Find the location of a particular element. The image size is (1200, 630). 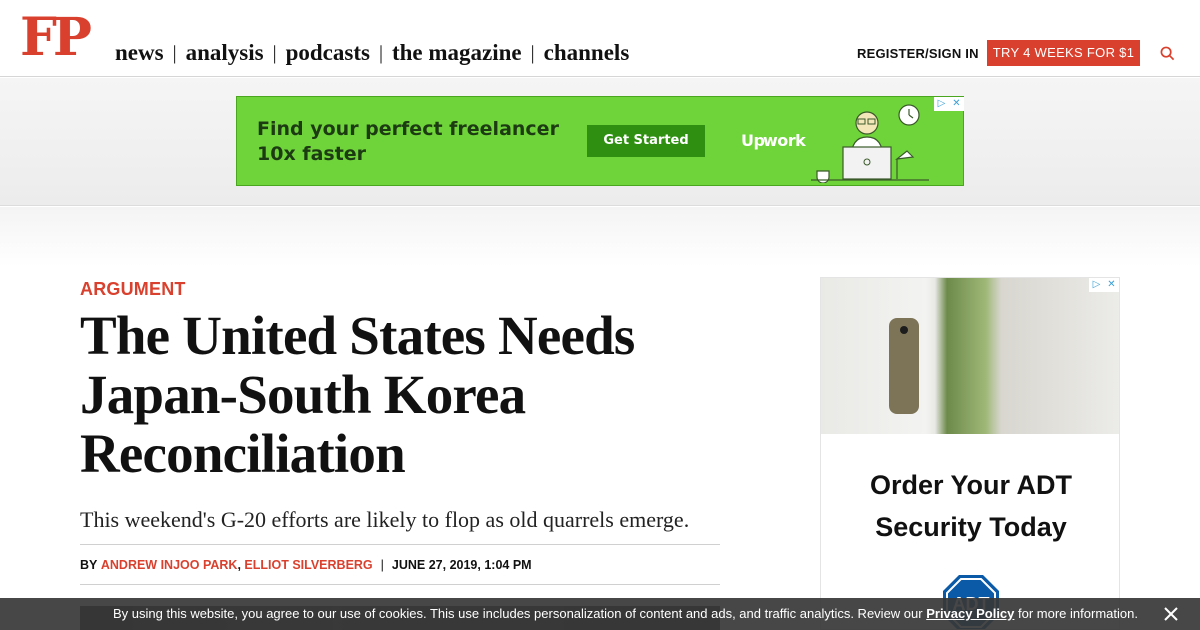

adt-sidebar-ad: Order Your ADT Security Today ADT is located at coordinates (970, 453).